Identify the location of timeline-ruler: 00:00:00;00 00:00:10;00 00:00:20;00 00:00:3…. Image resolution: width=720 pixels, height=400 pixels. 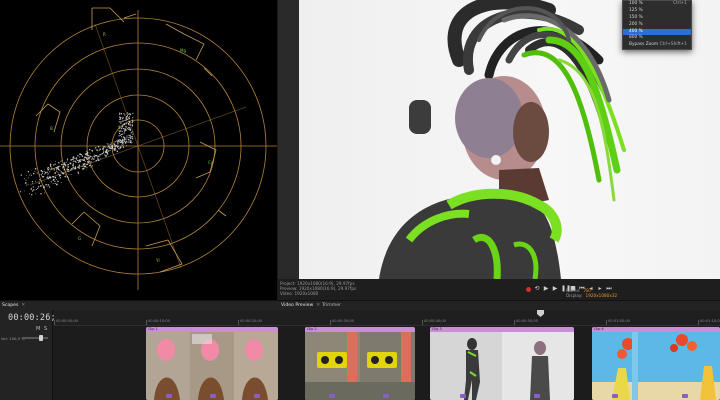
(387, 318).